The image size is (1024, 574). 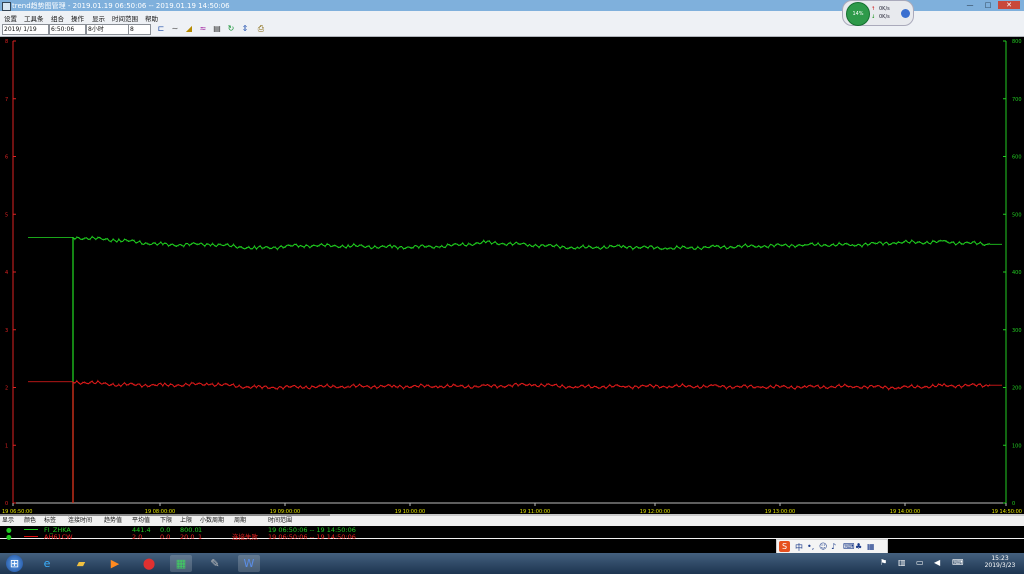 What do you see at coordinates (6, 389) in the screenshot?
I see `left-axis-tick-label: 2` at bounding box center [6, 389].